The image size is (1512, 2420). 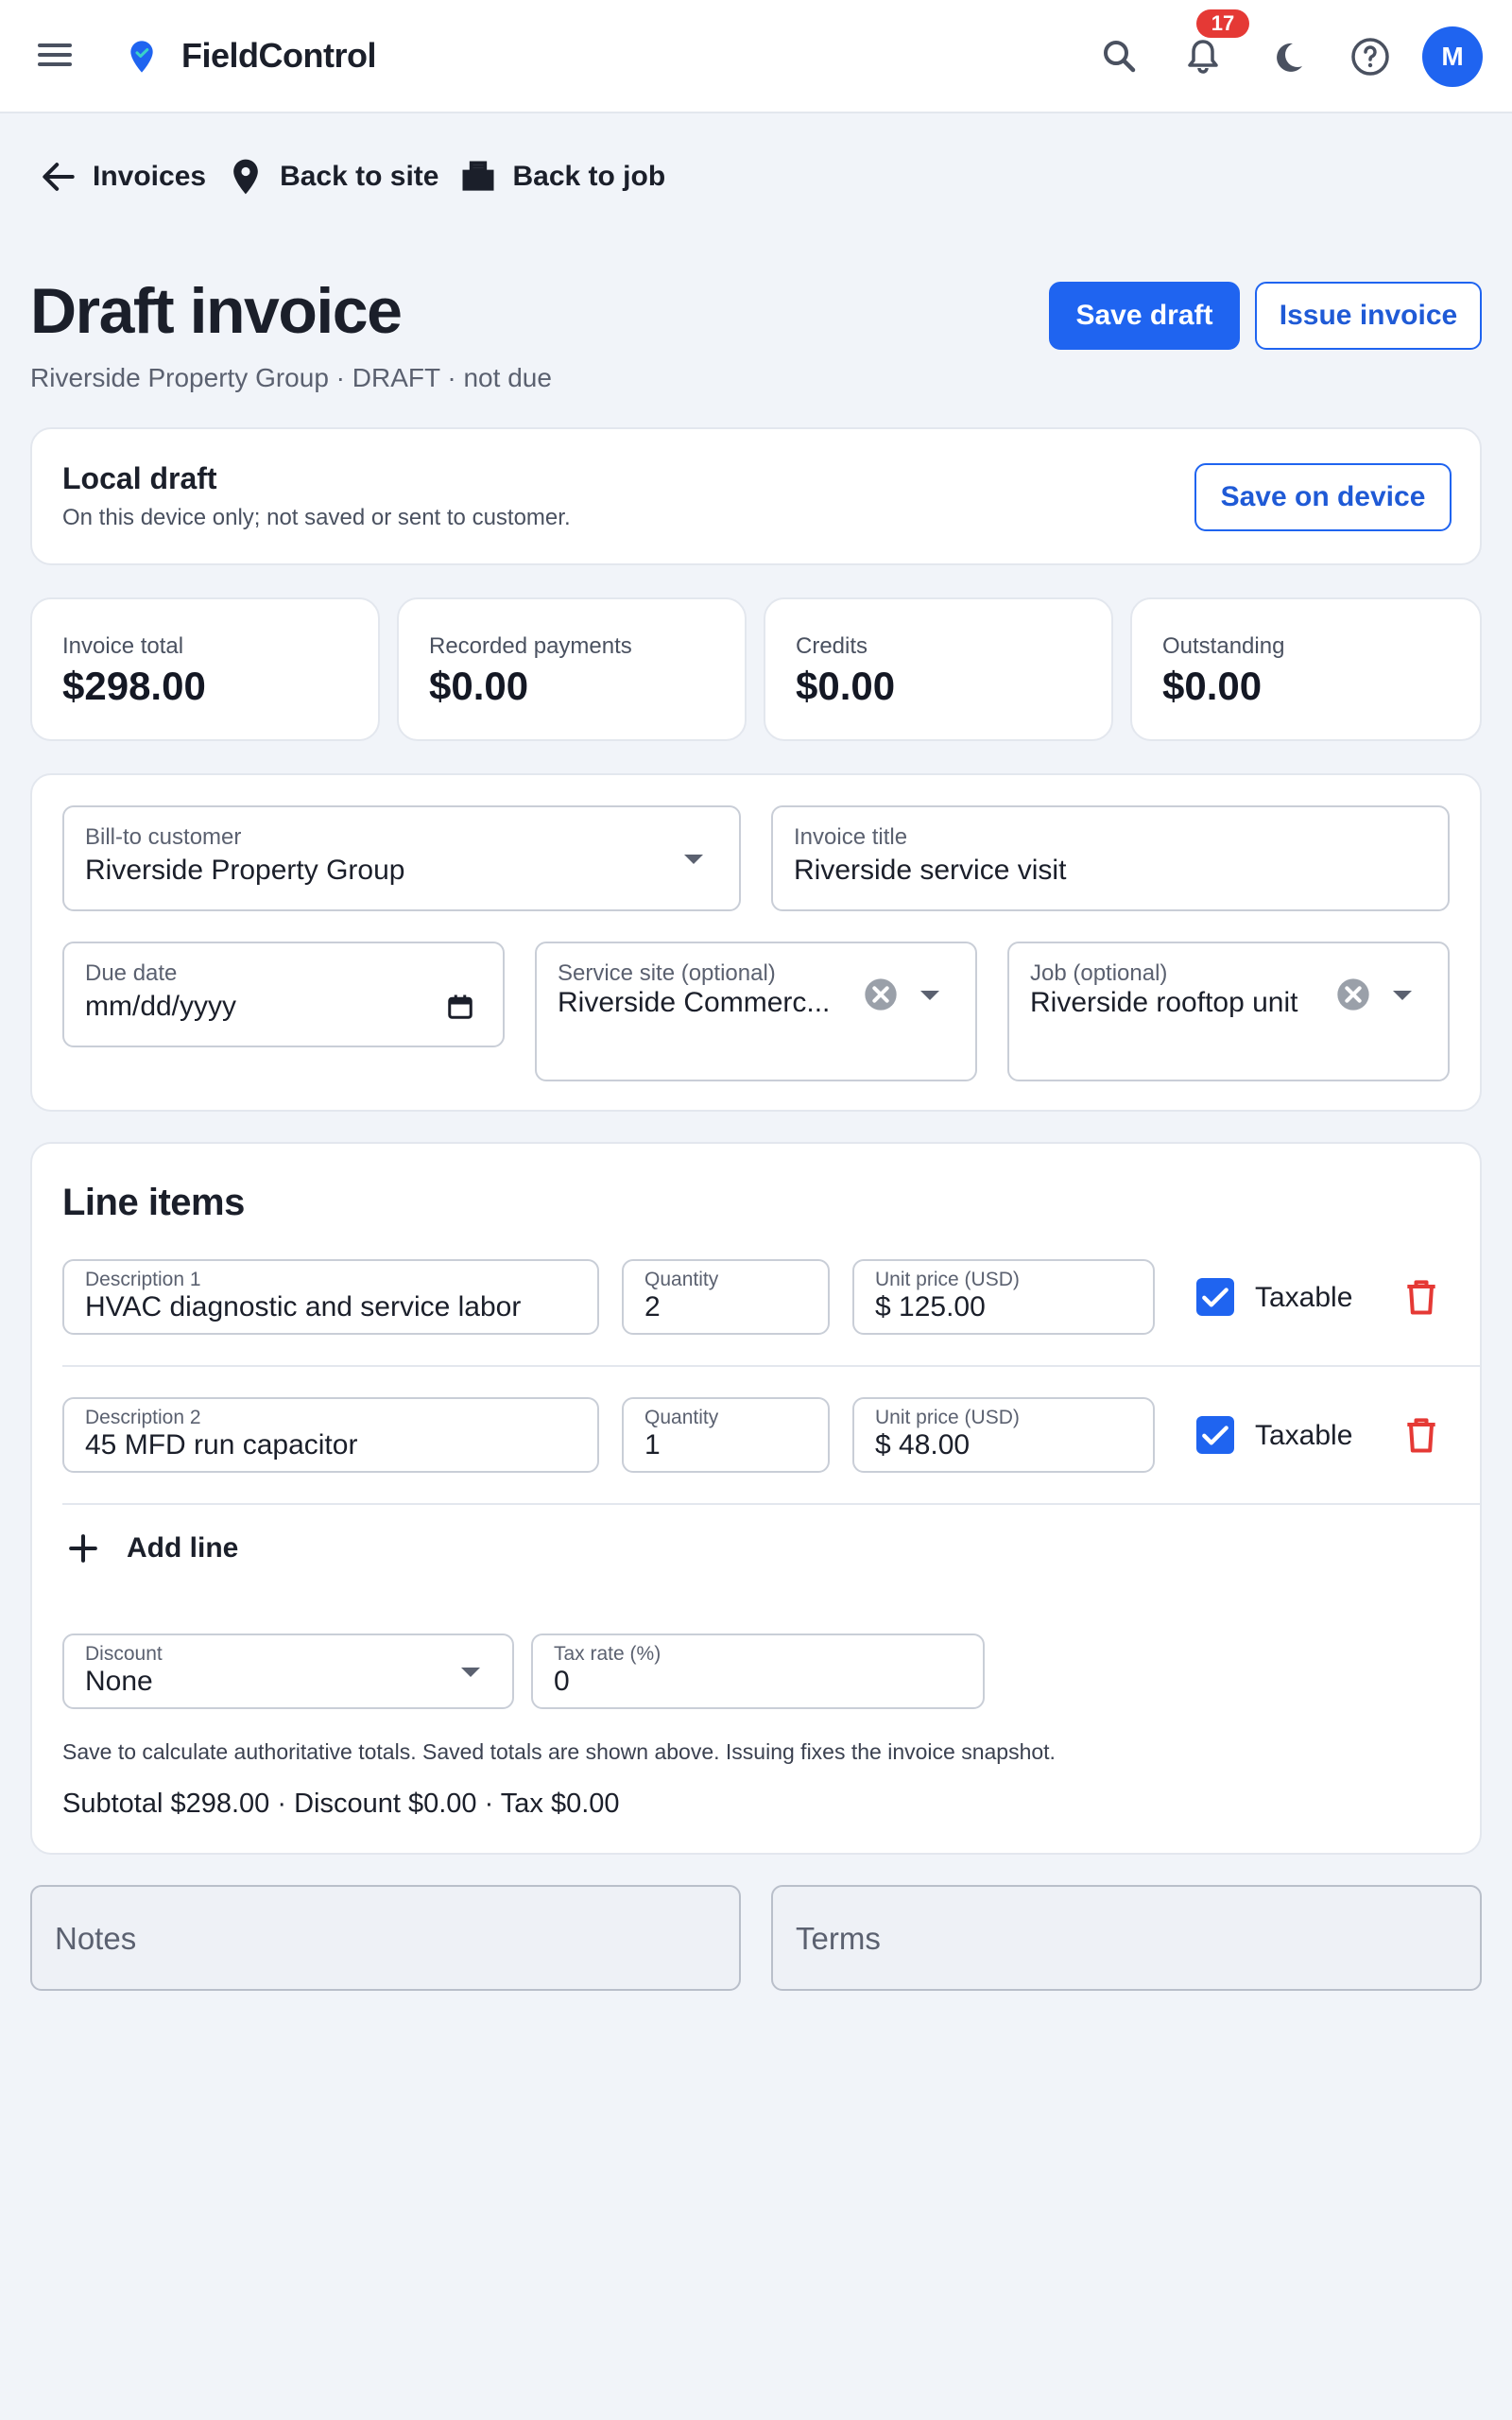 I want to click on briefcase-icon, so click(x=478, y=176).